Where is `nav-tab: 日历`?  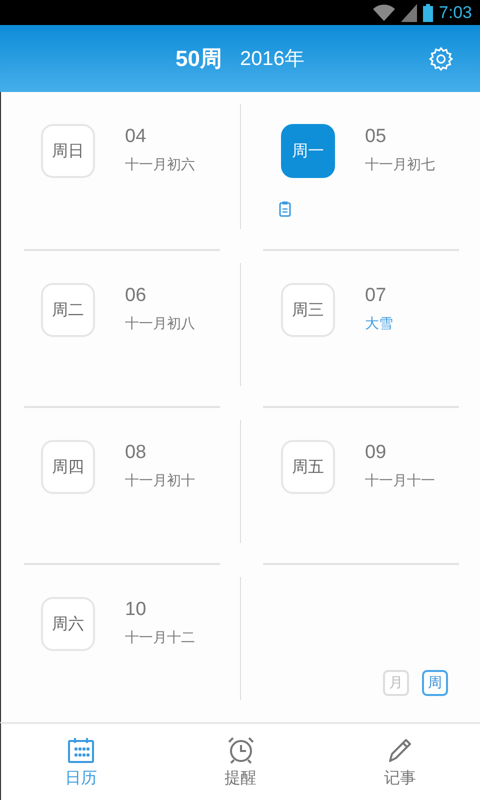
nav-tab: 日历 is located at coordinates (81, 762).